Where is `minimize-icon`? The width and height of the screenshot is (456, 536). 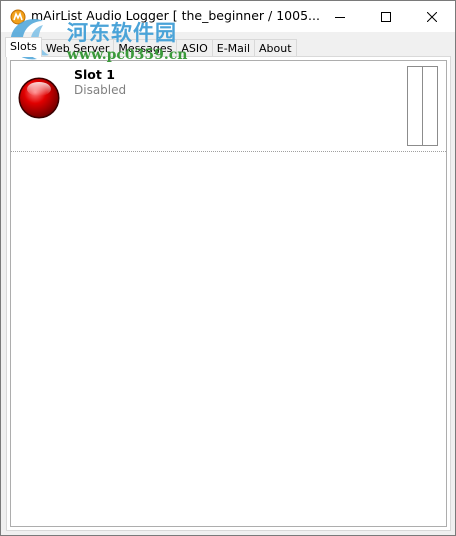
minimize-icon is located at coordinates (340, 17).